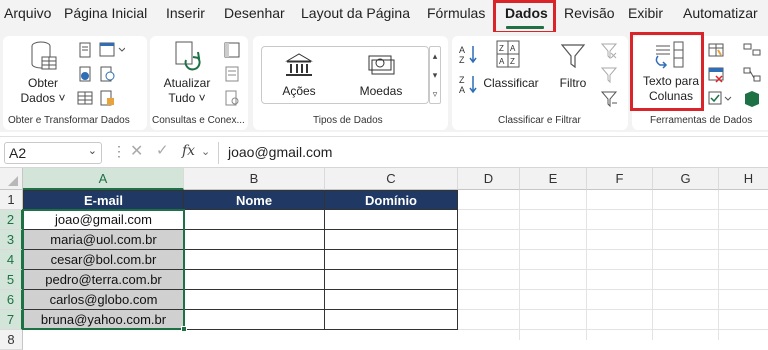  Describe the element at coordinates (254, 260) in the screenshot. I see `cell-b4` at that location.